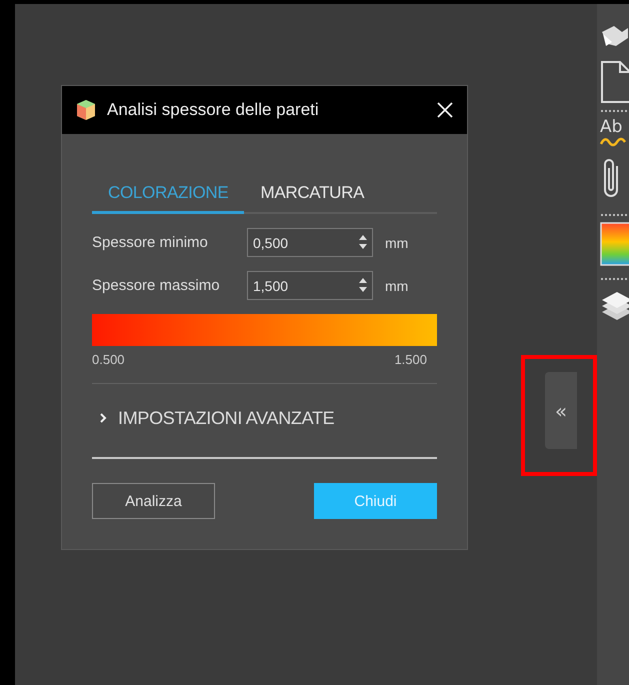 The height and width of the screenshot is (685, 629). Describe the element at coordinates (561, 410) in the screenshot. I see `collapse-panel-button: «` at that location.